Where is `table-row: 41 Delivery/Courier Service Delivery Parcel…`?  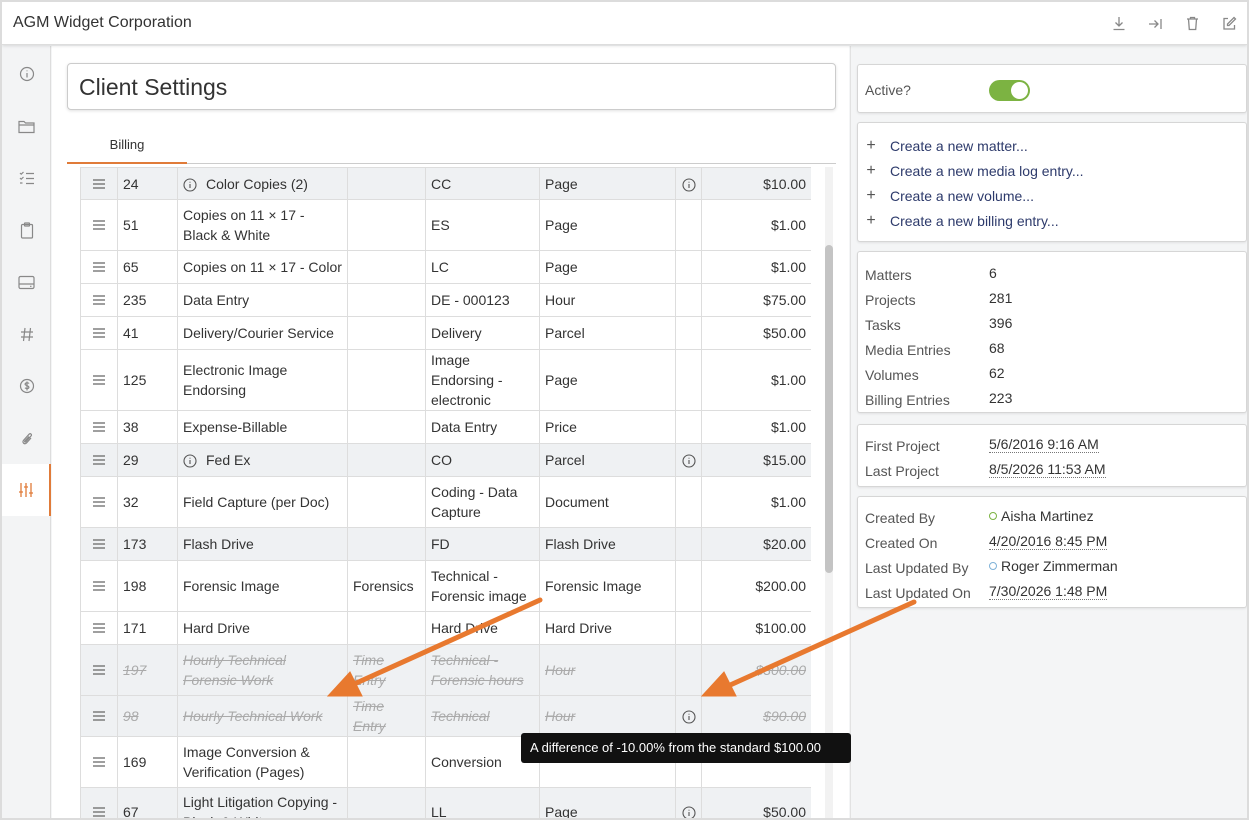
table-row: 41 Delivery/Courier Service Delivery Parcel… is located at coordinates (445, 333).